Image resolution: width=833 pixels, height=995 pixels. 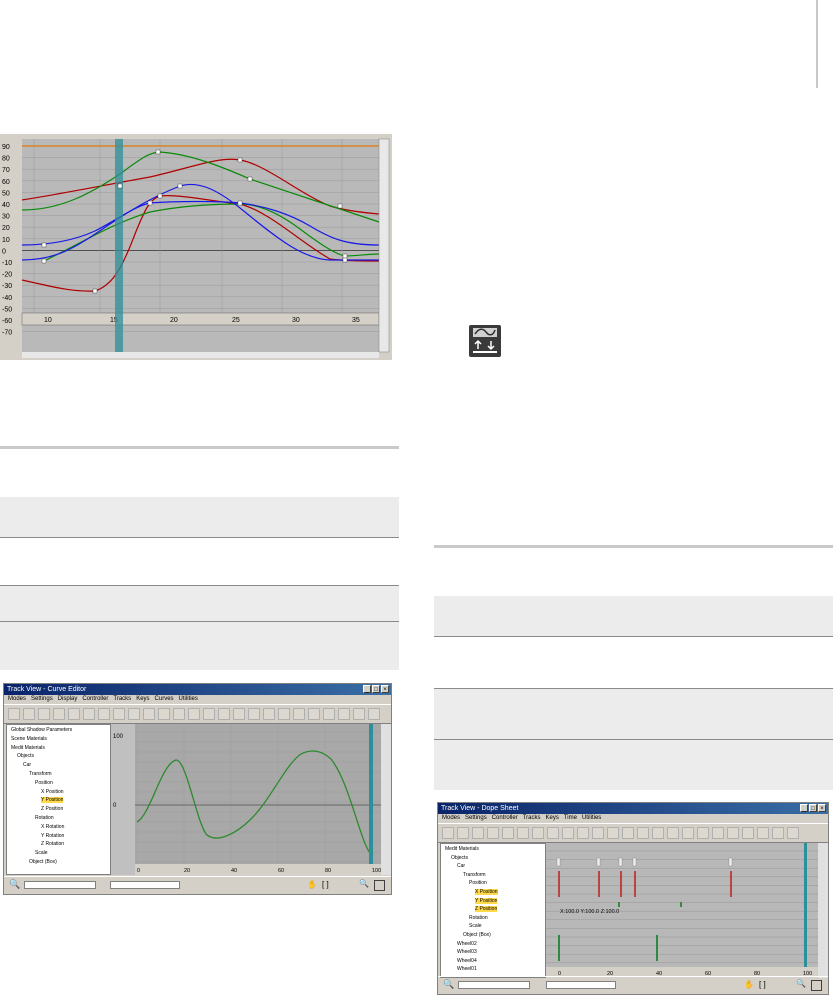 What do you see at coordinates (41, 730) in the screenshot?
I see `tree-item: Global Shadow Parameters` at bounding box center [41, 730].